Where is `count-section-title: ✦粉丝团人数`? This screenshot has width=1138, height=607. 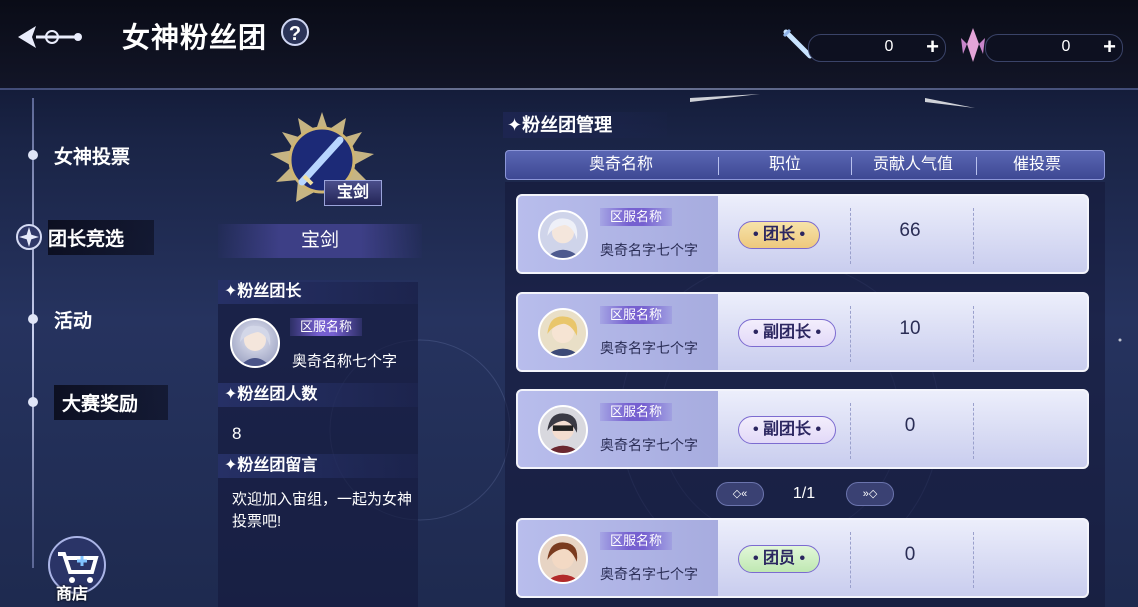 count-section-title: ✦粉丝团人数 is located at coordinates (318, 395).